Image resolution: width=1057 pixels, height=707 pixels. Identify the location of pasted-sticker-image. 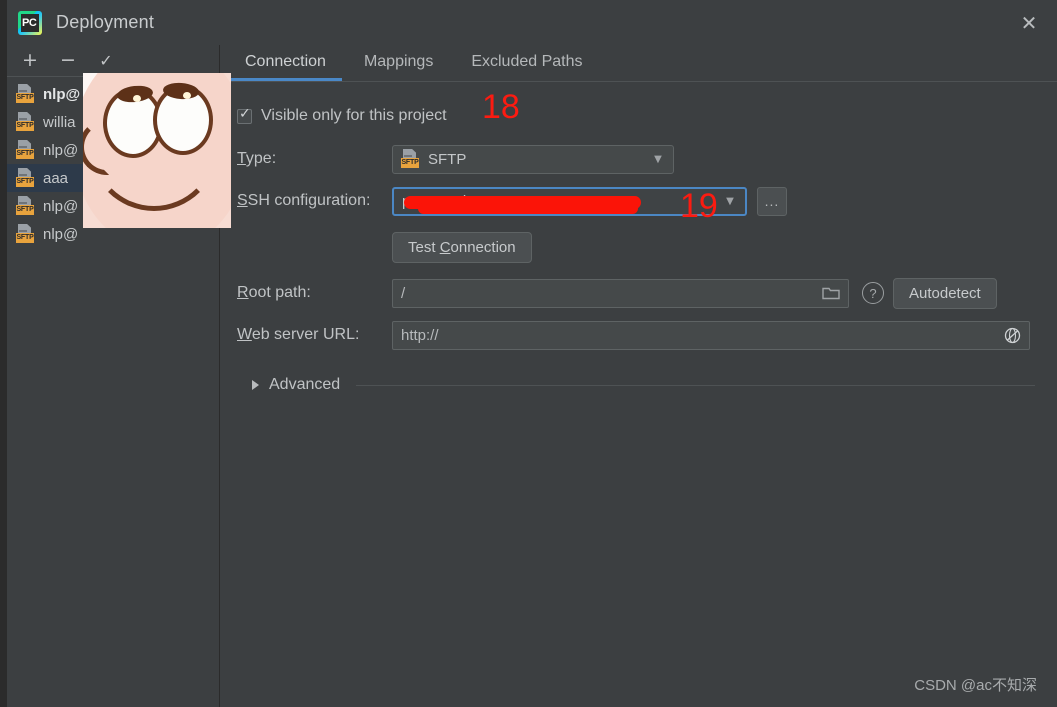
(157, 150).